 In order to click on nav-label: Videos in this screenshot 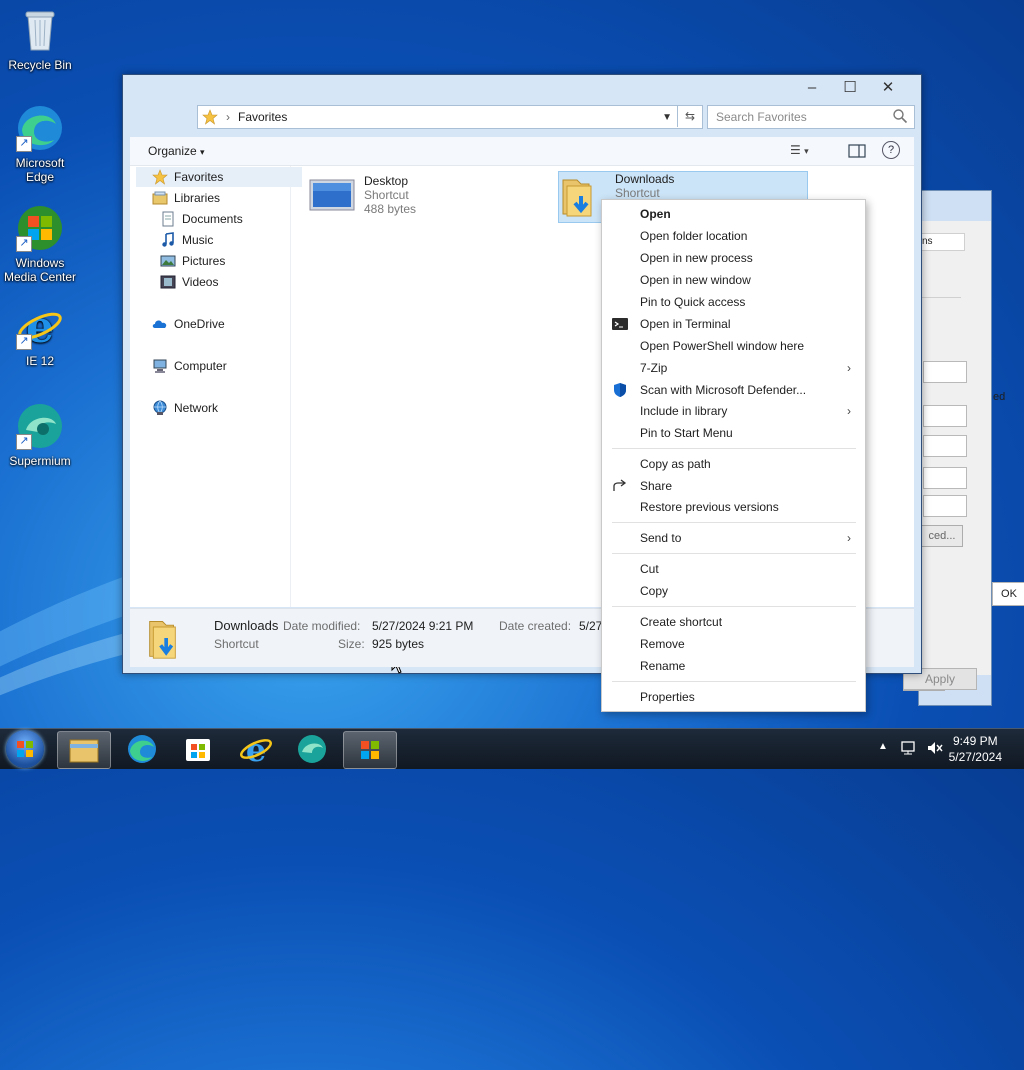, I will do `click(200, 282)`.